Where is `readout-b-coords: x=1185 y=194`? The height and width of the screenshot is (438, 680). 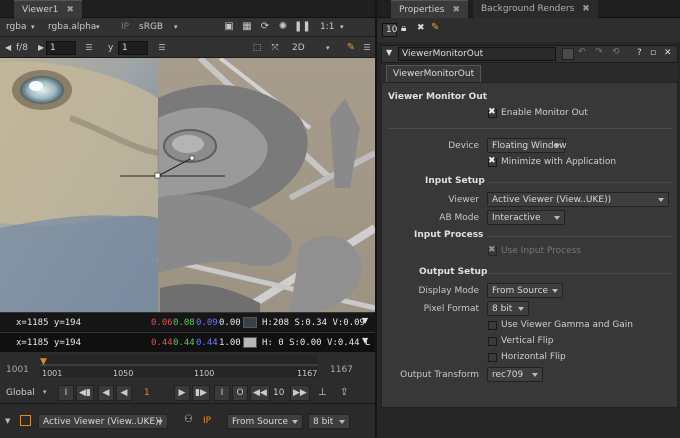 readout-b-coords: x=1185 y=194 is located at coordinates (49, 343).